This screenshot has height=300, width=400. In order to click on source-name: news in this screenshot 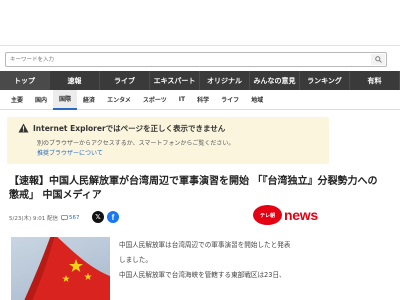, I will do `click(301, 215)`.